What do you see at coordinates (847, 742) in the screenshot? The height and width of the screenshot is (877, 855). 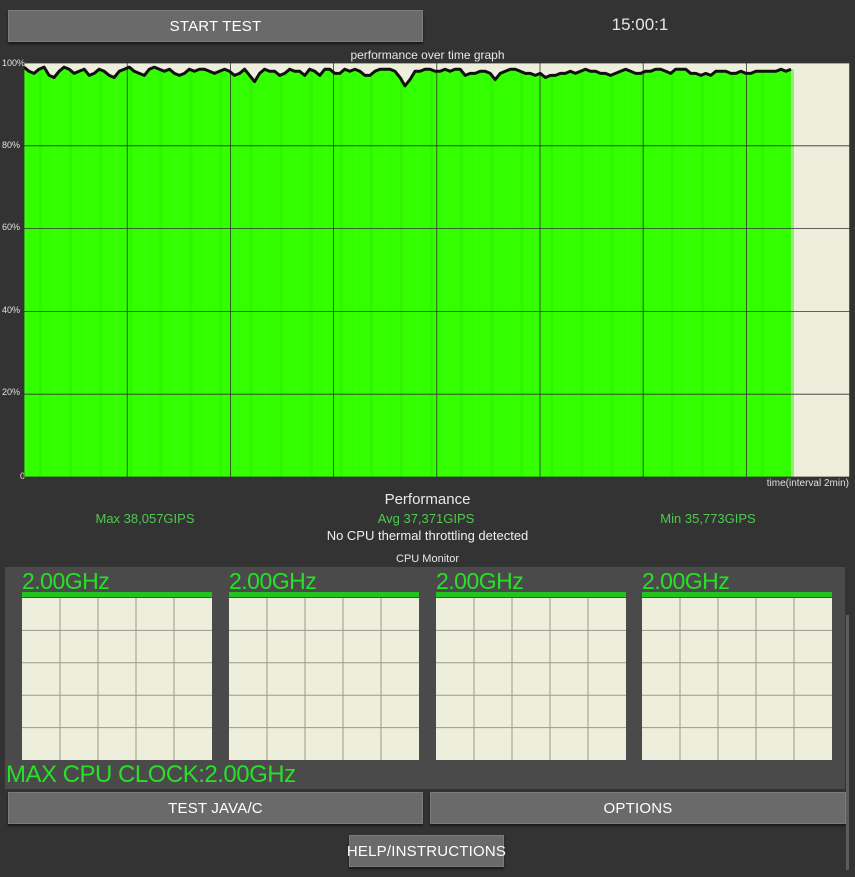 I see `scrollbar` at bounding box center [847, 742].